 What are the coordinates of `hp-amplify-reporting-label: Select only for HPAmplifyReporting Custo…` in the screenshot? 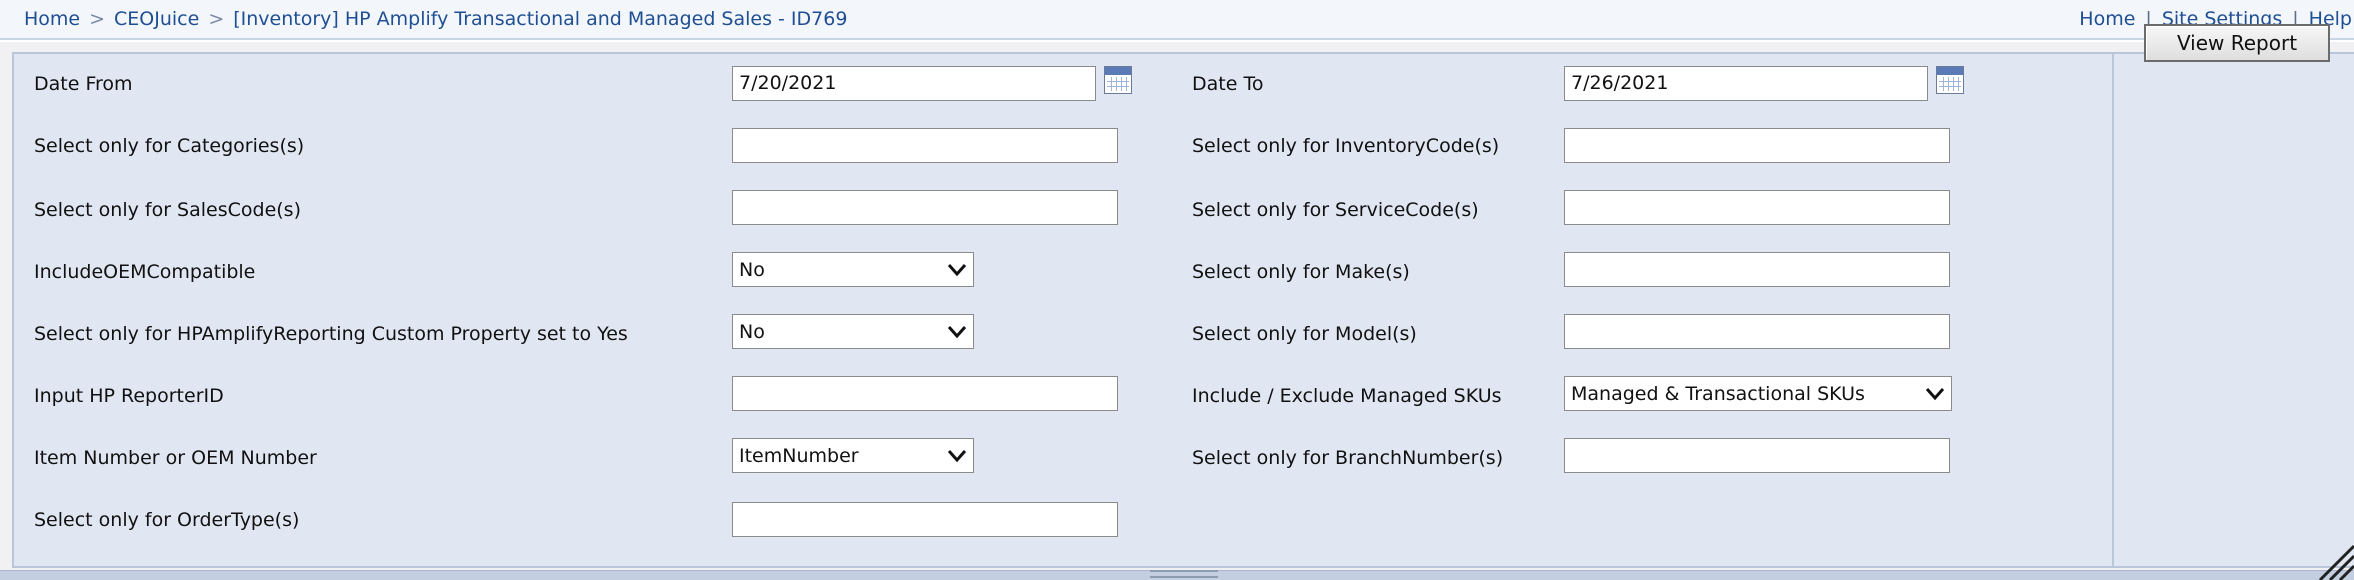 It's located at (331, 334).